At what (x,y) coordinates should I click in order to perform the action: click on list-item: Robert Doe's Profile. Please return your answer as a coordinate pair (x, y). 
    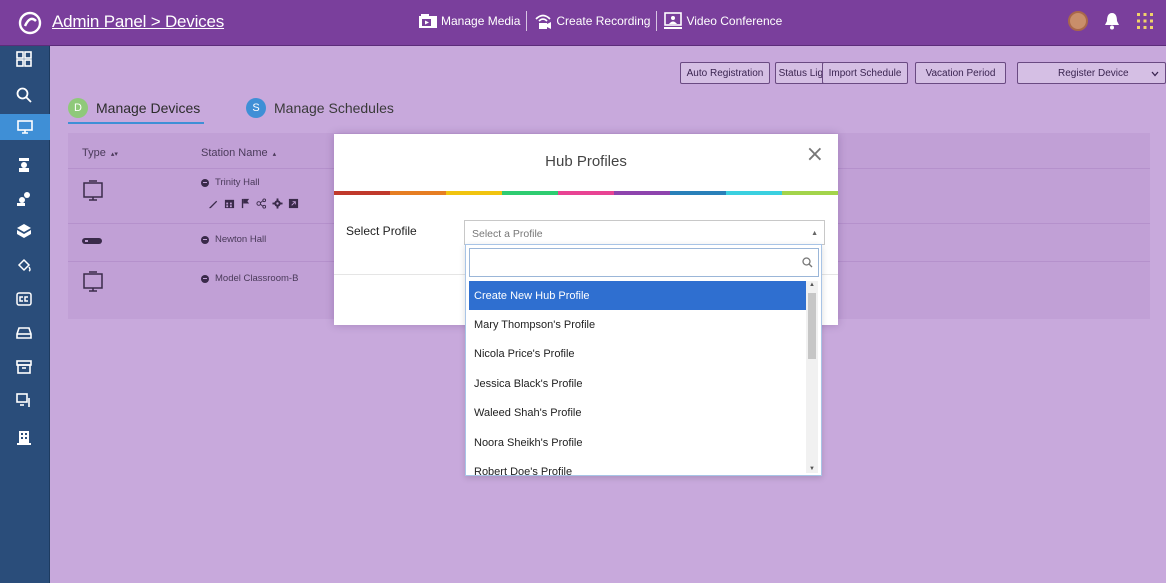
    Looking at the image, I should click on (637, 466).